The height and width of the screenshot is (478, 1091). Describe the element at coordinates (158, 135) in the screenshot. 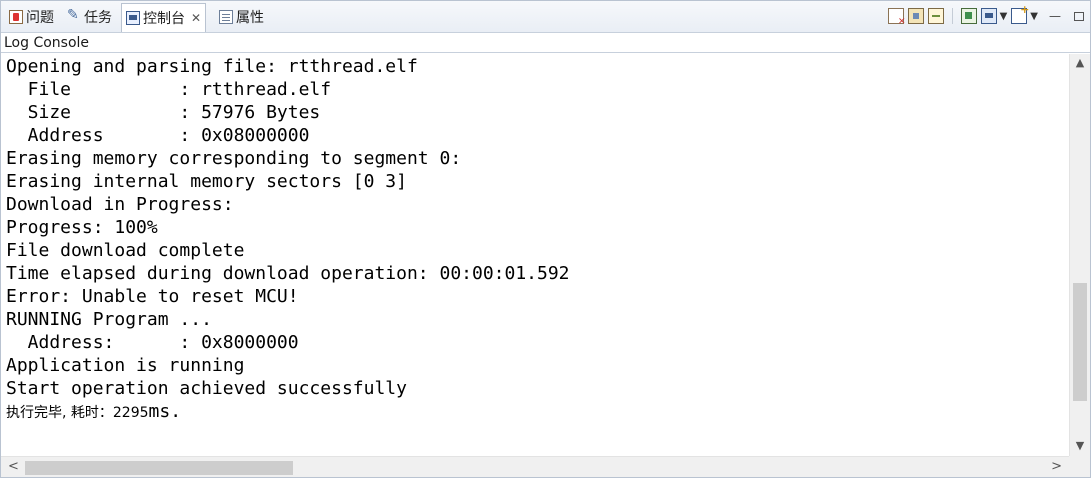

I see `console-line: Address : 0x08000000` at that location.